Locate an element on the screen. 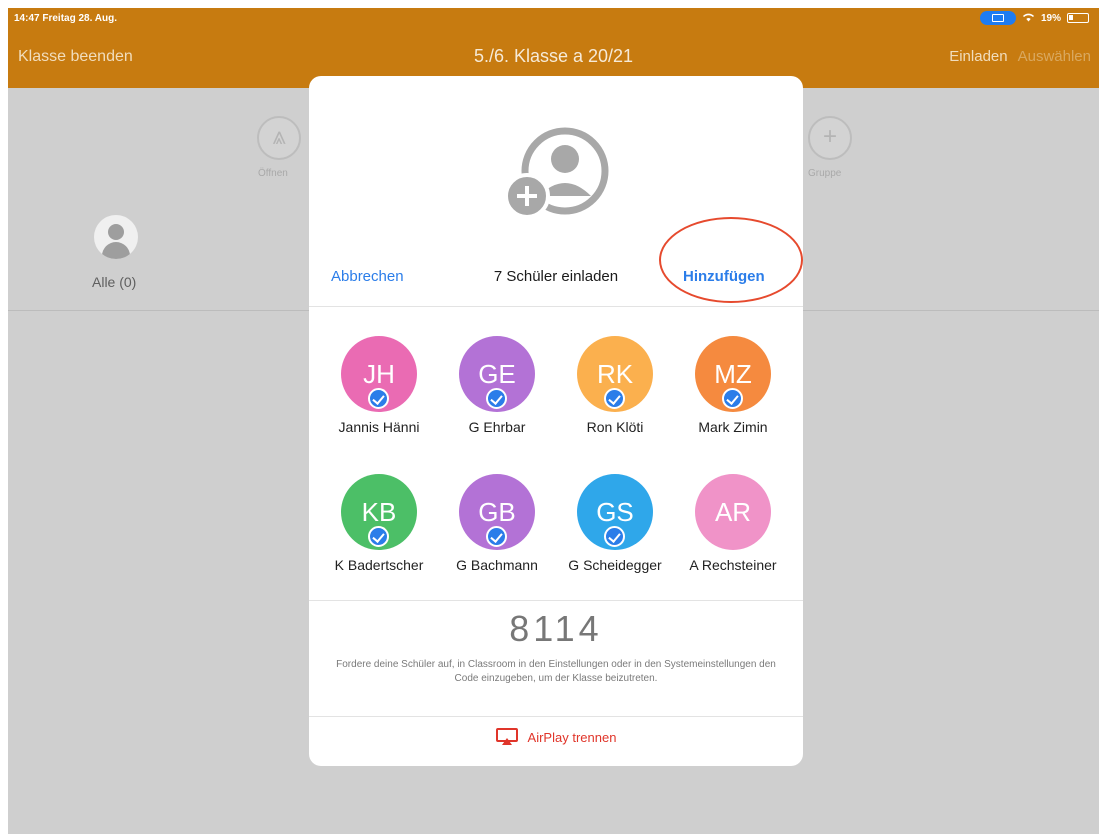  student-initials: GB is located at coordinates (497, 512).